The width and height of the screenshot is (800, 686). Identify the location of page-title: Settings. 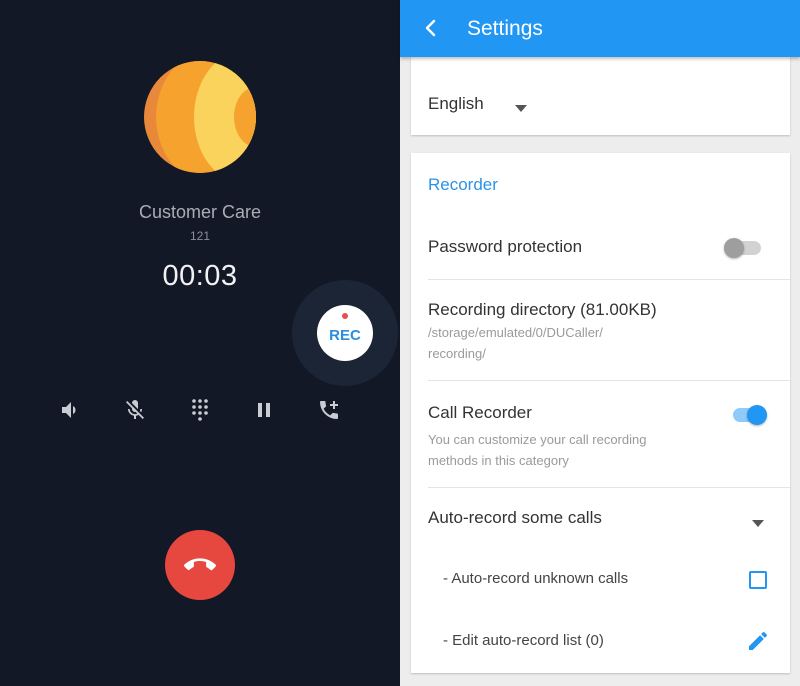
(505, 28).